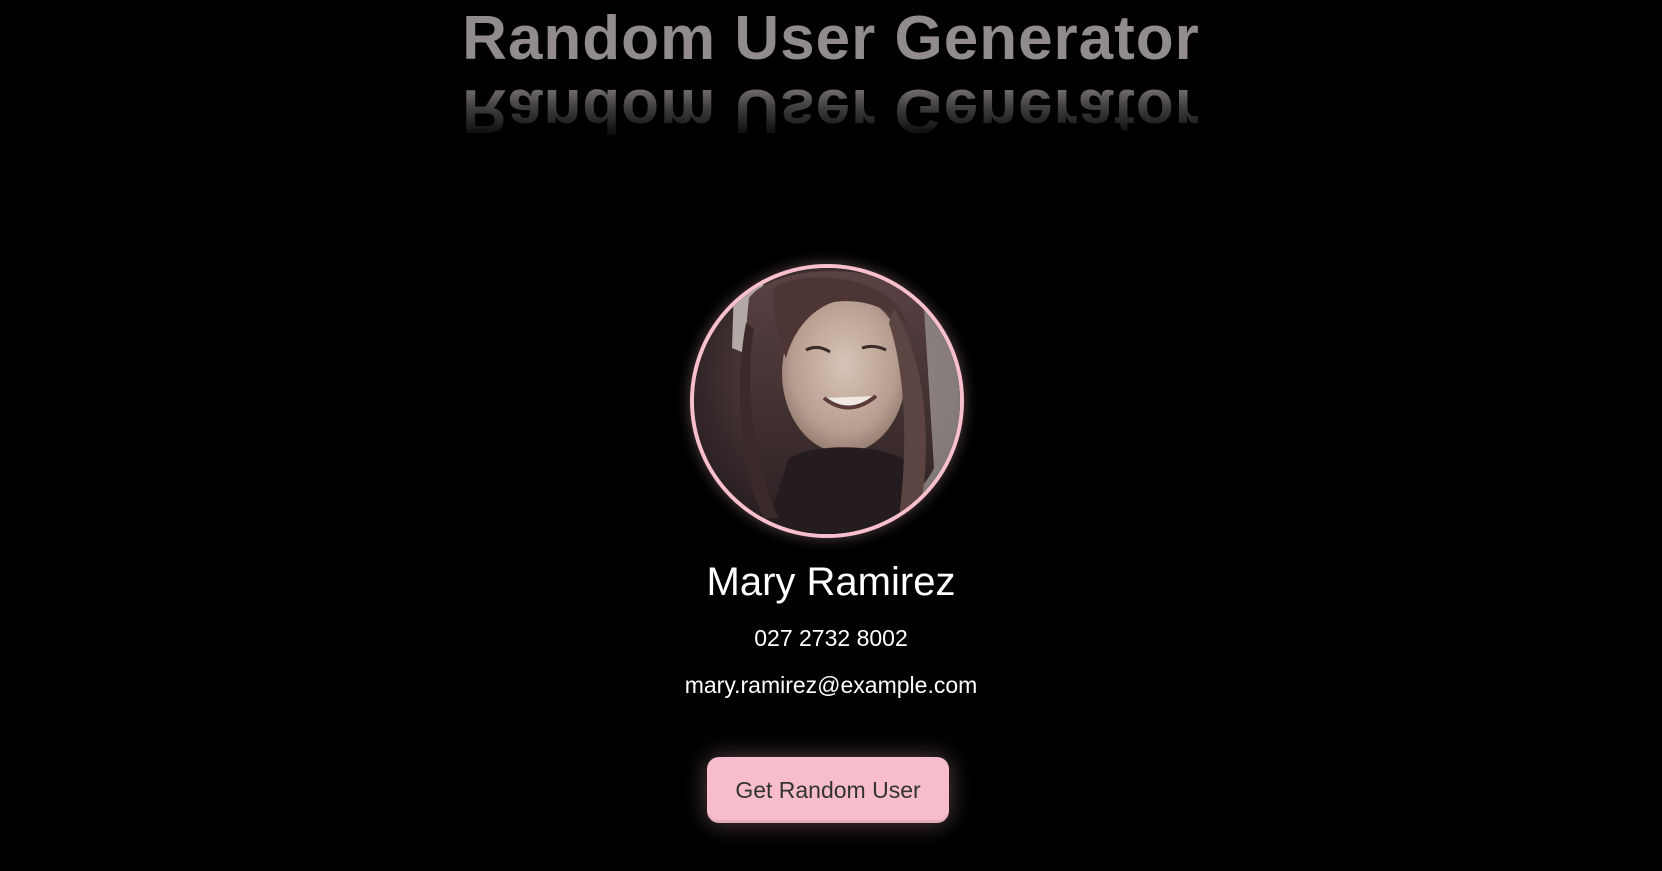 Image resolution: width=1662 pixels, height=871 pixels. I want to click on user-name: Mary Ramirez, so click(831, 582).